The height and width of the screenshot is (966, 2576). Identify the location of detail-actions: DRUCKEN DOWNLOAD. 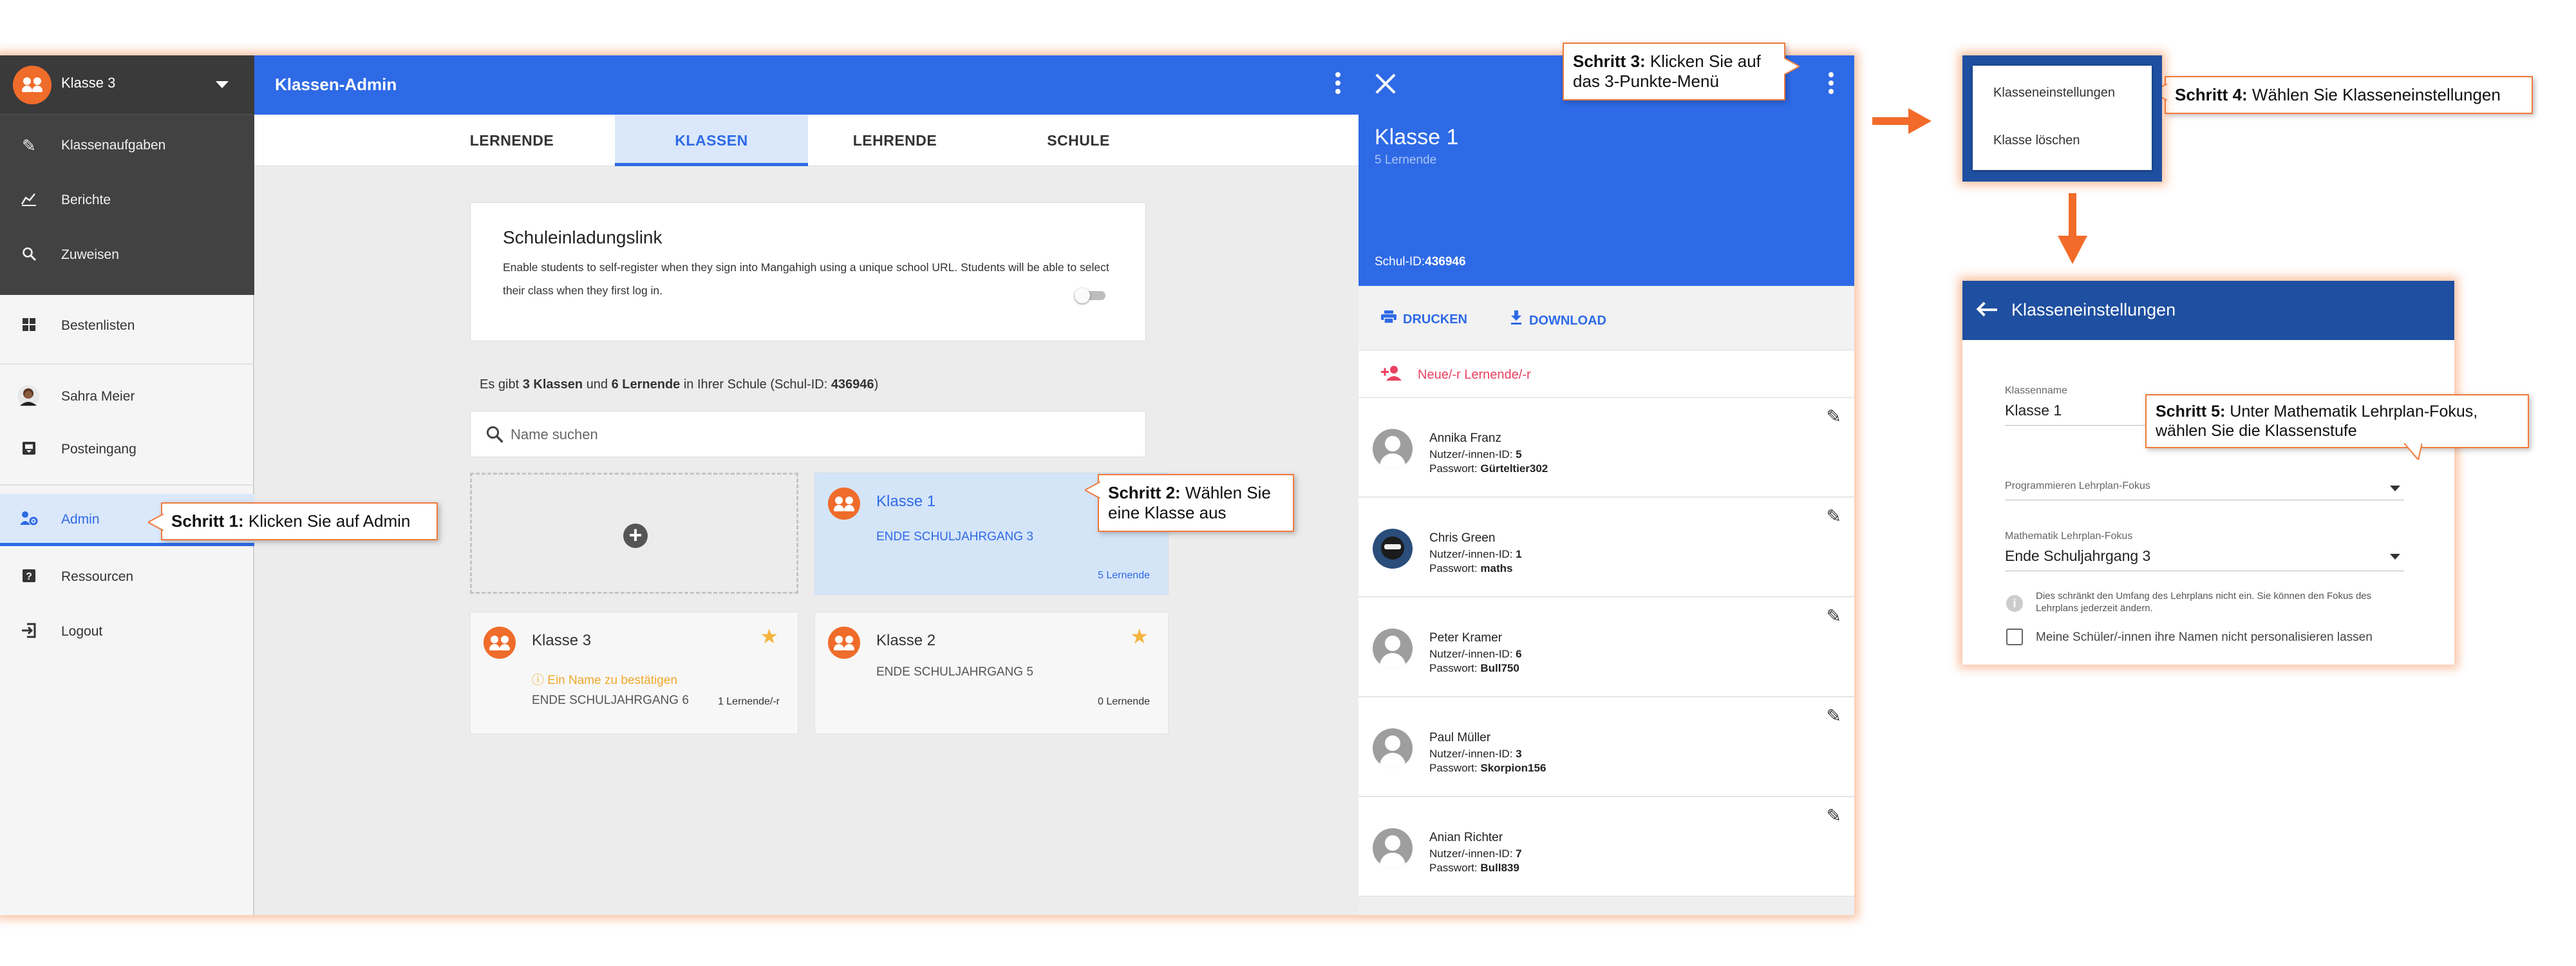
(1606, 318).